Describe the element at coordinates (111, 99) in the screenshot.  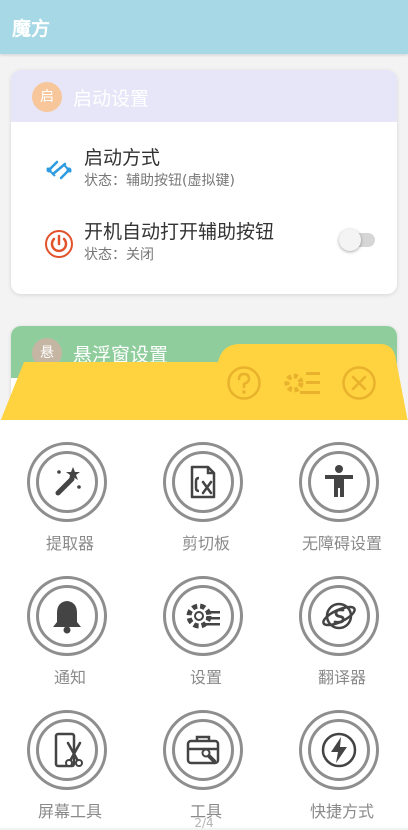
I see `startup-card-title: 启动设置` at that location.